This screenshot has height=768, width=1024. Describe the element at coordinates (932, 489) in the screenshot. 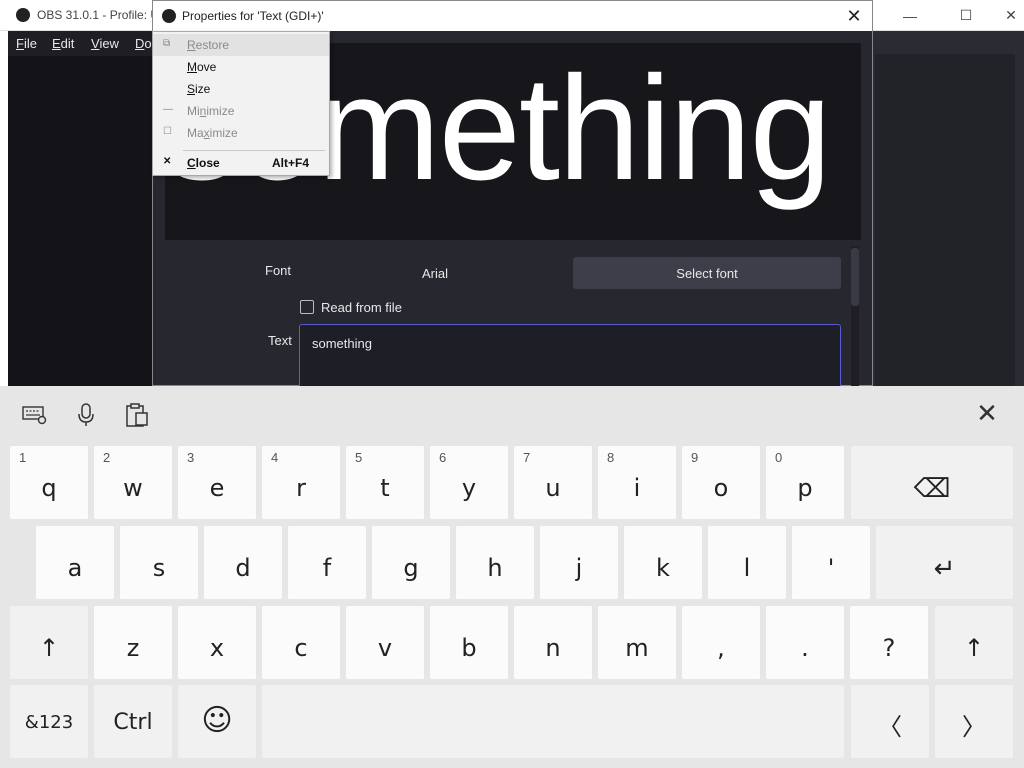

I see `backspace-key-label: ⌫` at that location.